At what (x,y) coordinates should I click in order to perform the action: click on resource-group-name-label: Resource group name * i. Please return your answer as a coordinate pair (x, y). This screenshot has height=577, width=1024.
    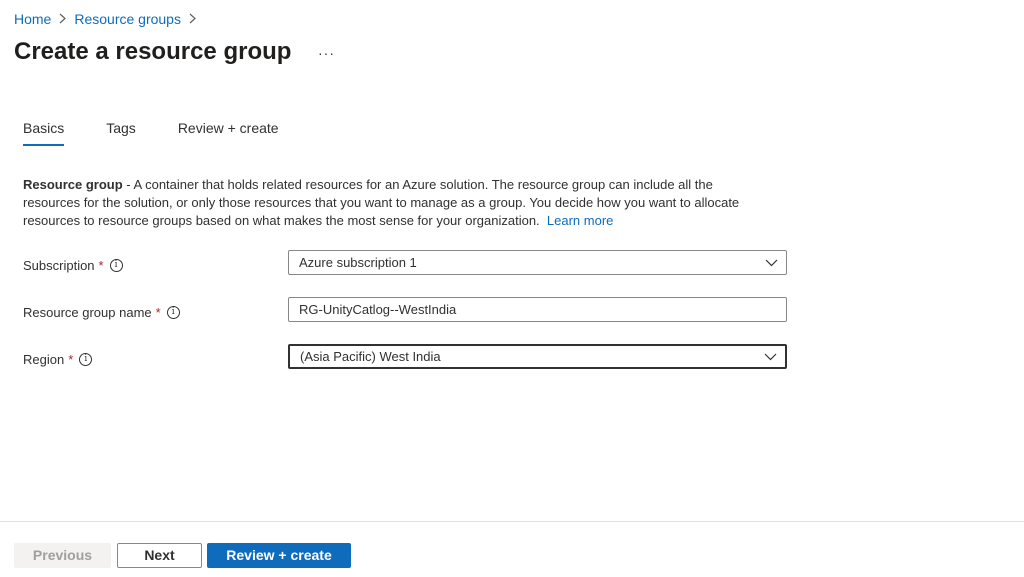
    Looking at the image, I should click on (101, 312).